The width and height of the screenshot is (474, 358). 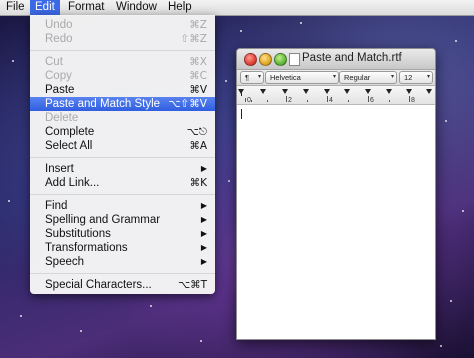 I want to click on menu-help: Help, so click(x=180, y=7).